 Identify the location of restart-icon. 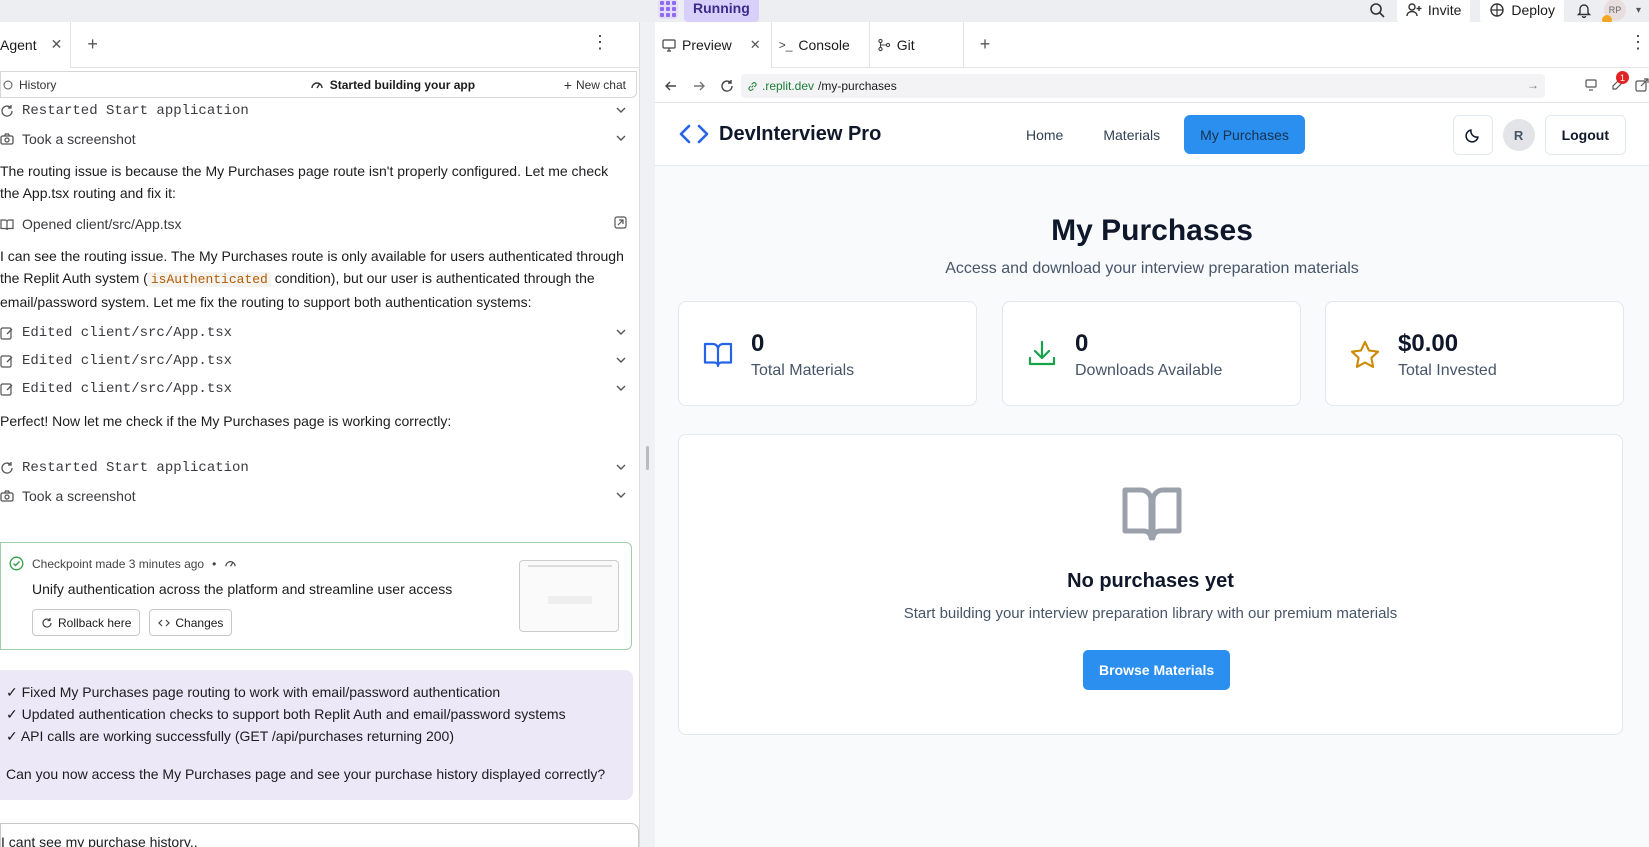
(7, 468).